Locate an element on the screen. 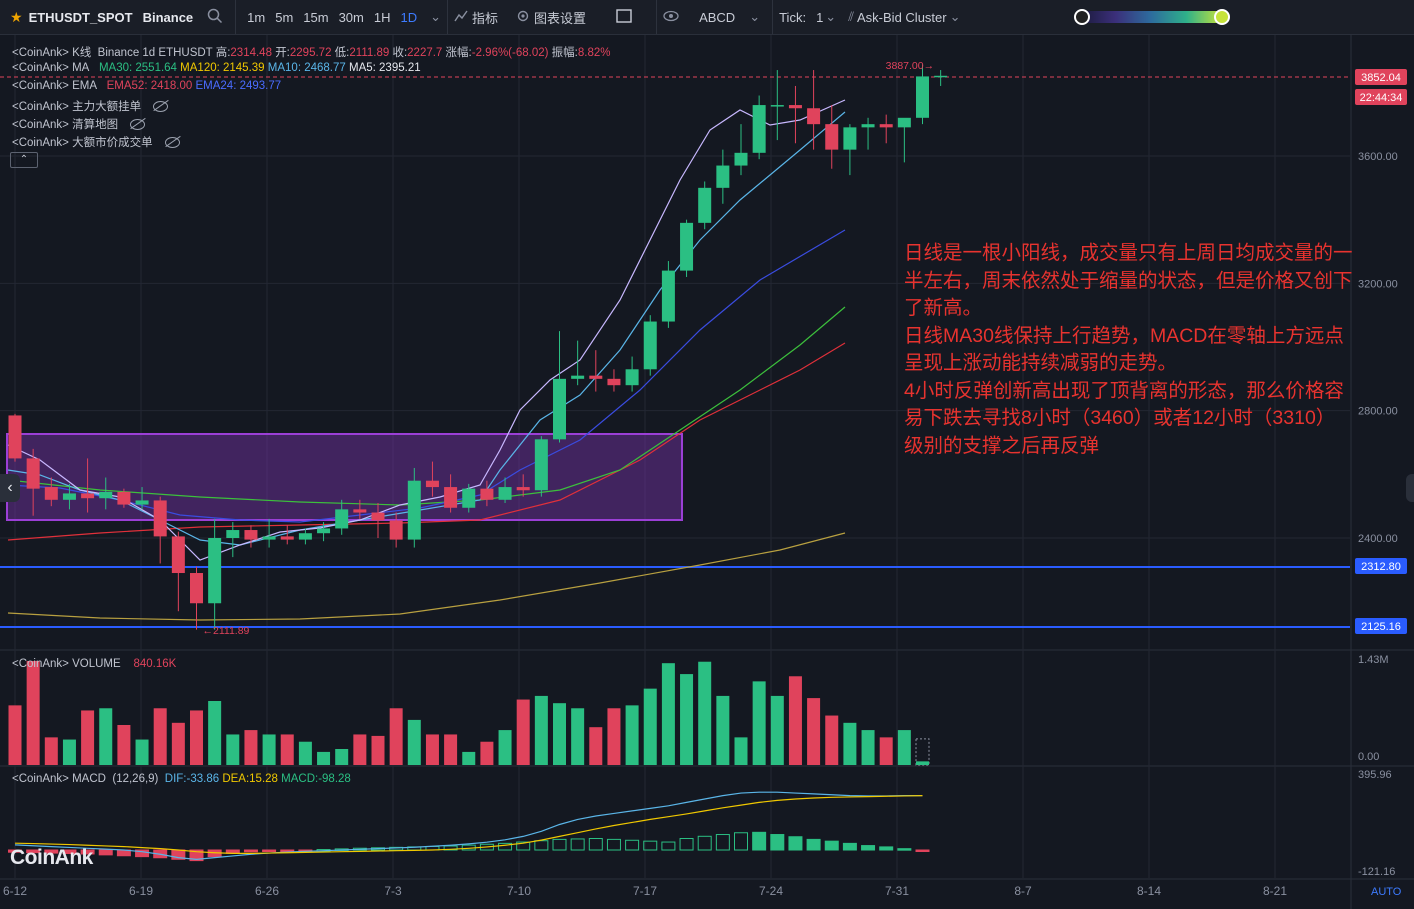  ema24-value: EMA24: 2493.77 is located at coordinates (238, 86).